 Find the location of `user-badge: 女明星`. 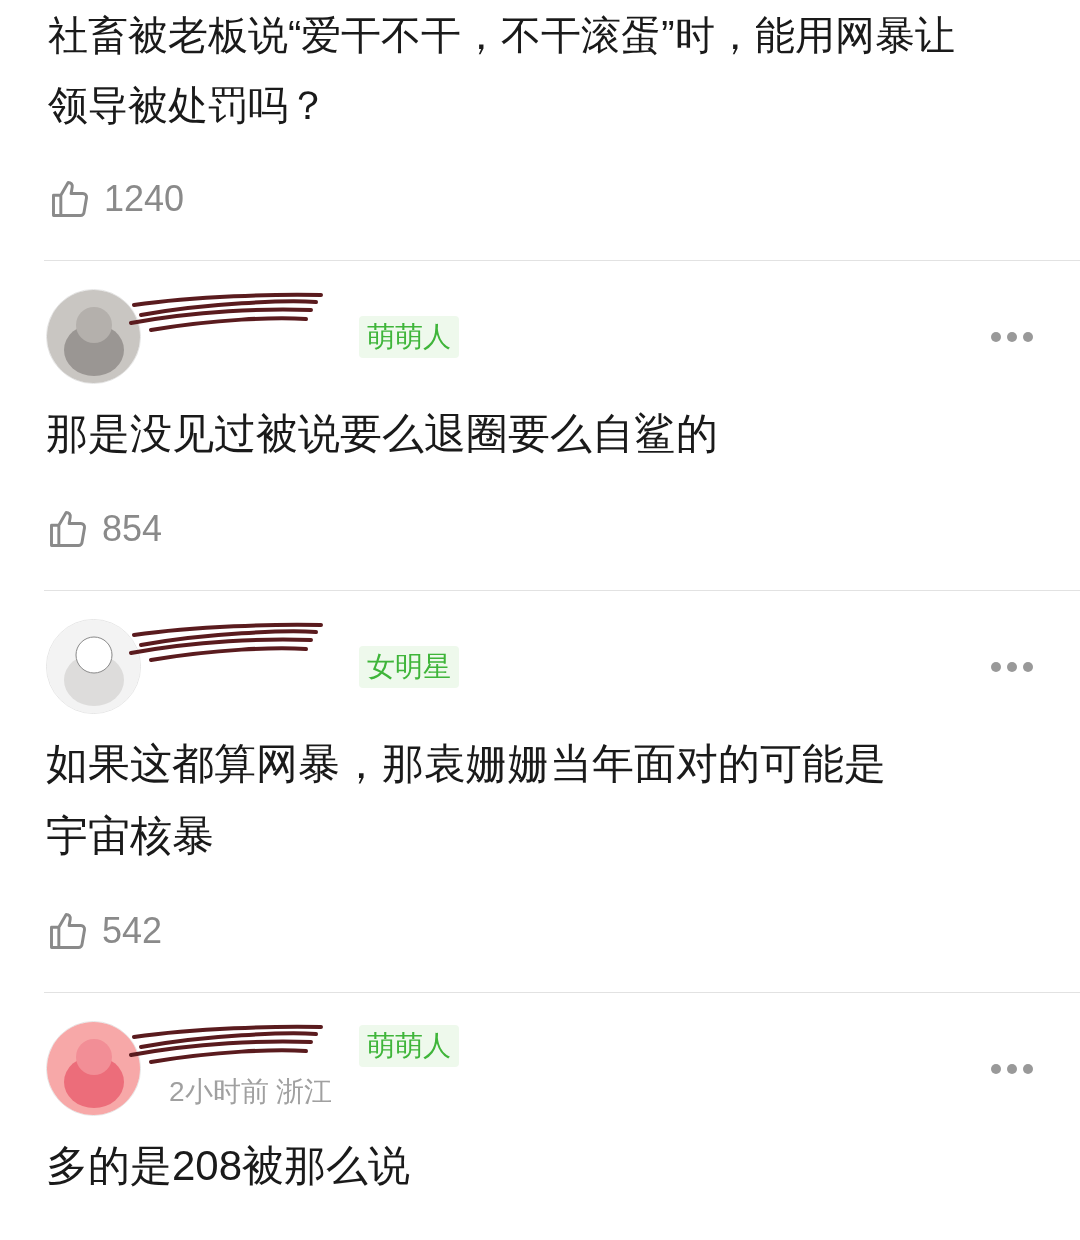

user-badge: 女明星 is located at coordinates (409, 666).